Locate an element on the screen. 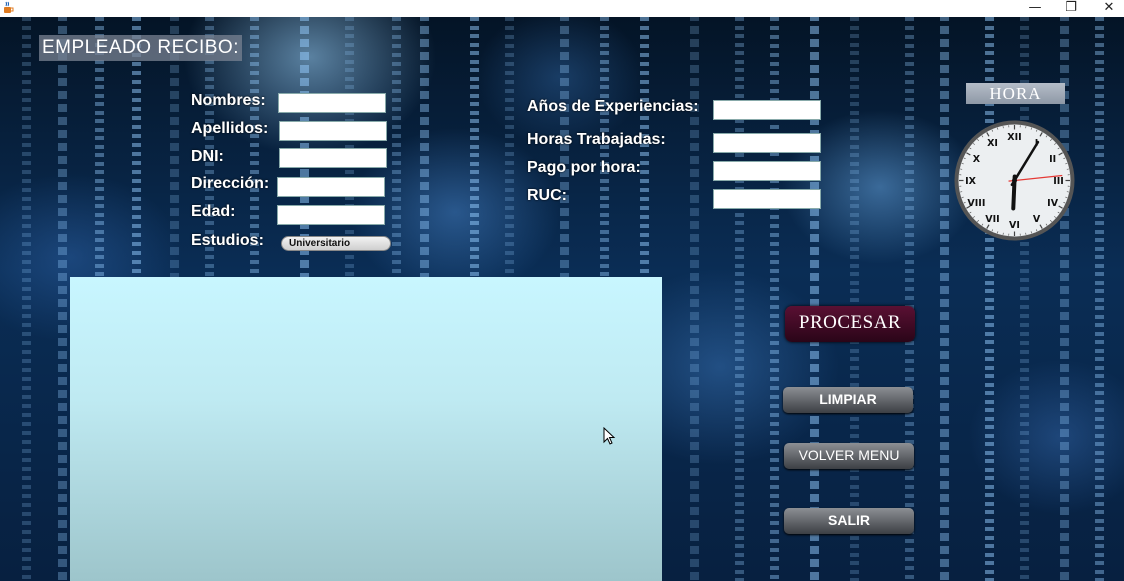 This screenshot has height=581, width=1124. apellidos-field is located at coordinates (333, 131).